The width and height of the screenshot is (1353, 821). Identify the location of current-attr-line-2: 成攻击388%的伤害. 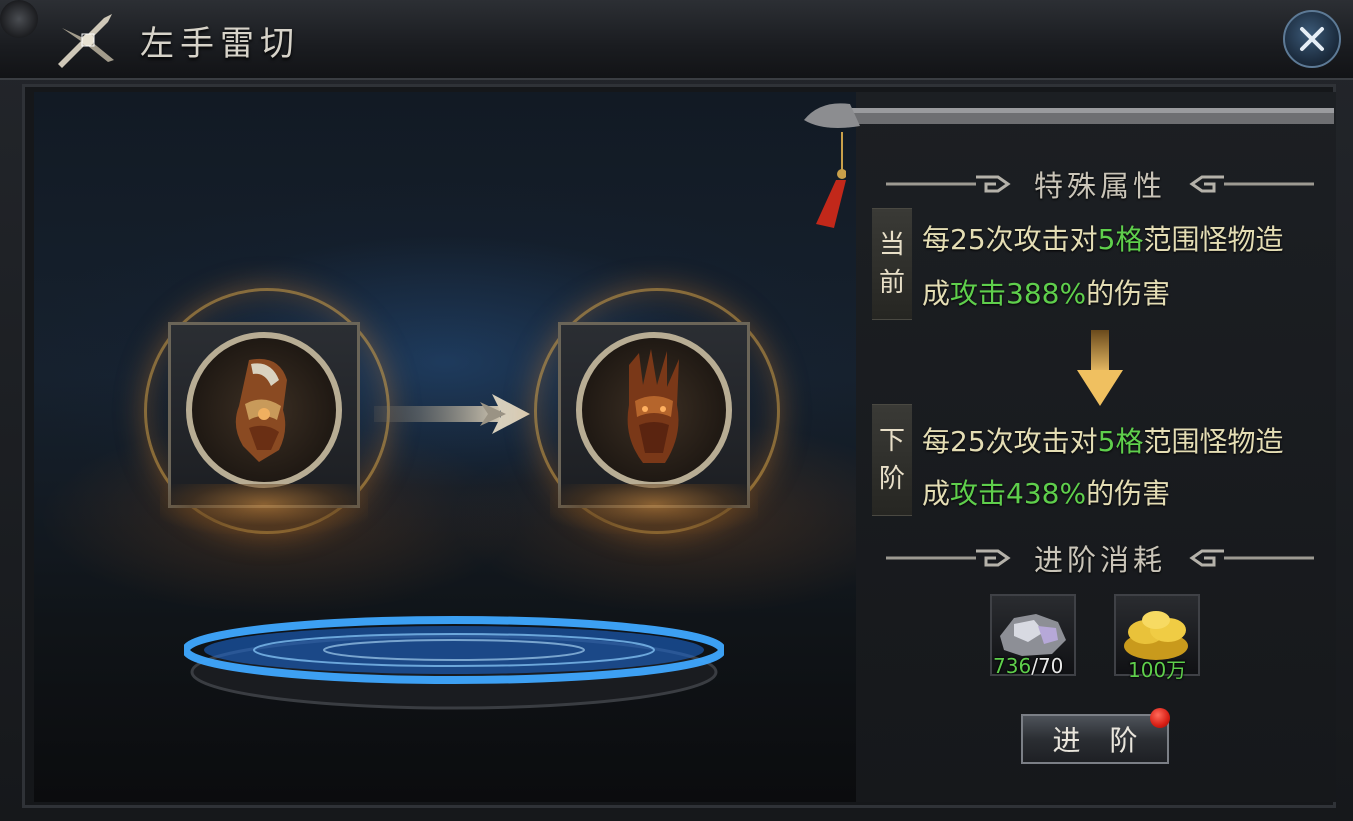
(1046, 292).